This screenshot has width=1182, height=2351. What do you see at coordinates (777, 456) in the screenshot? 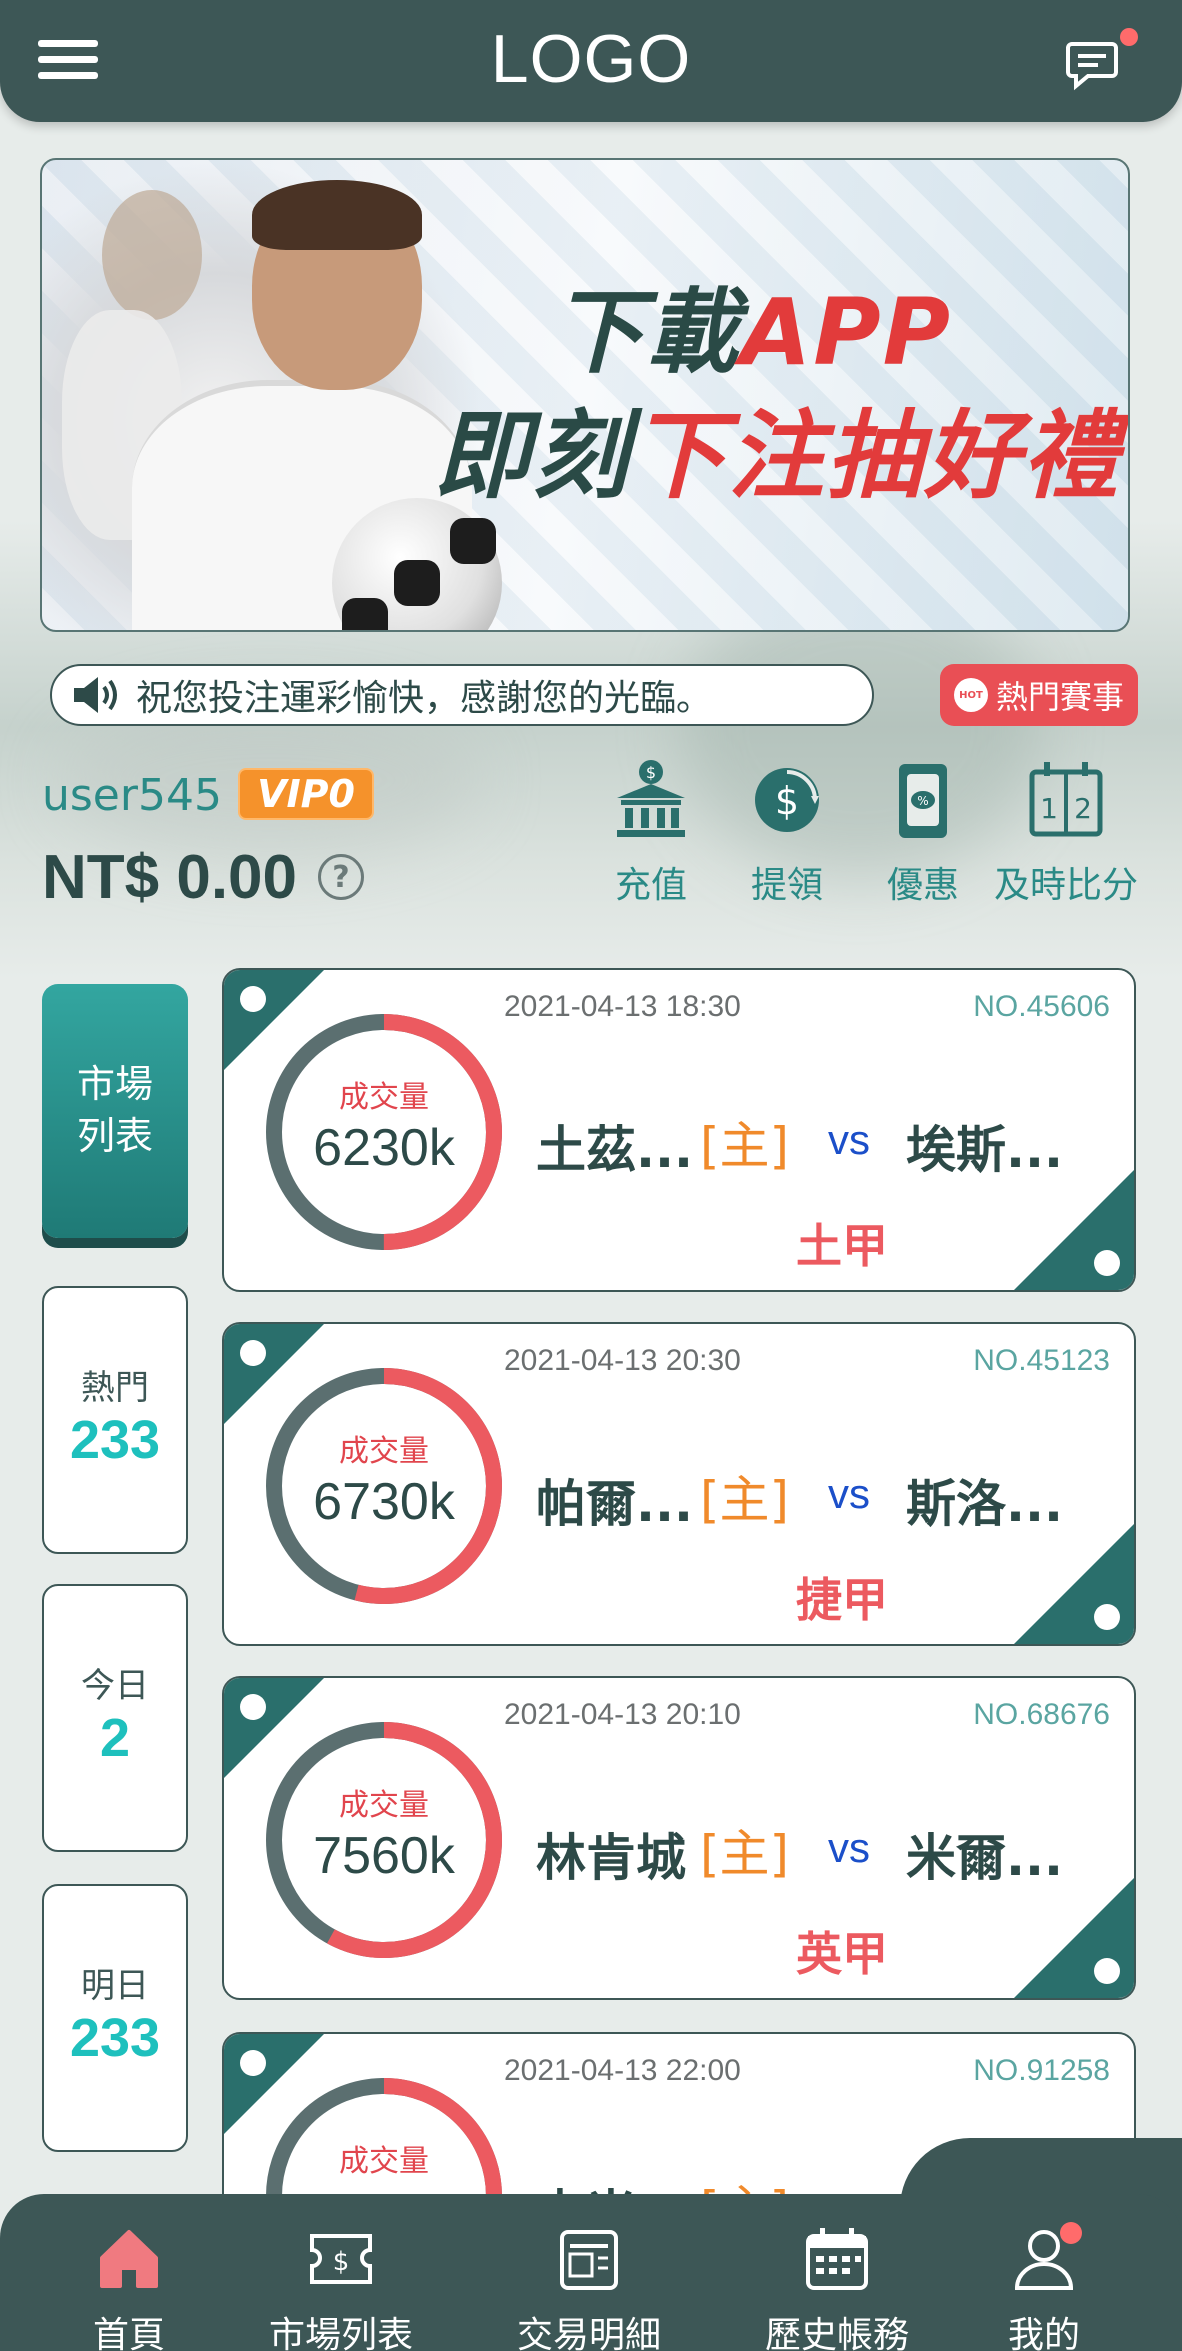
I see `banner-headline-2: 即刻下注抽好禮` at bounding box center [777, 456].